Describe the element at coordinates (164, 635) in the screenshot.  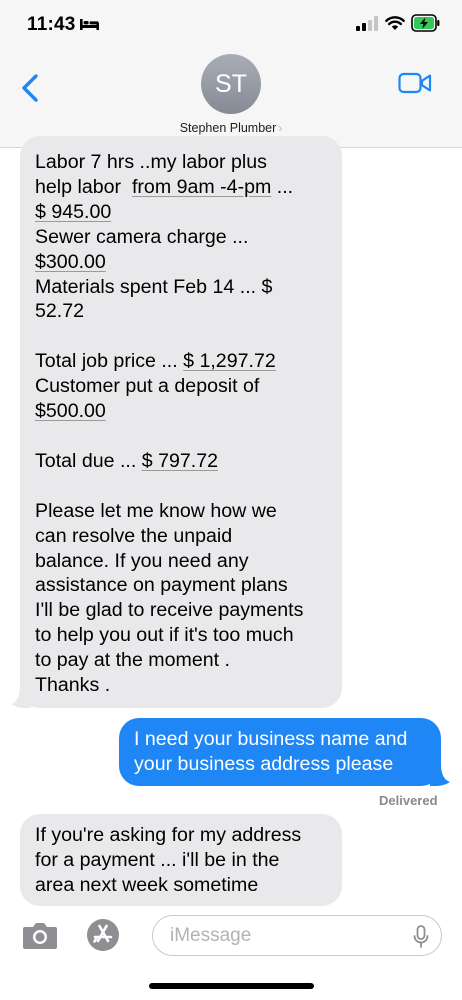
I see `message-line: to help you out if it's too much` at that location.